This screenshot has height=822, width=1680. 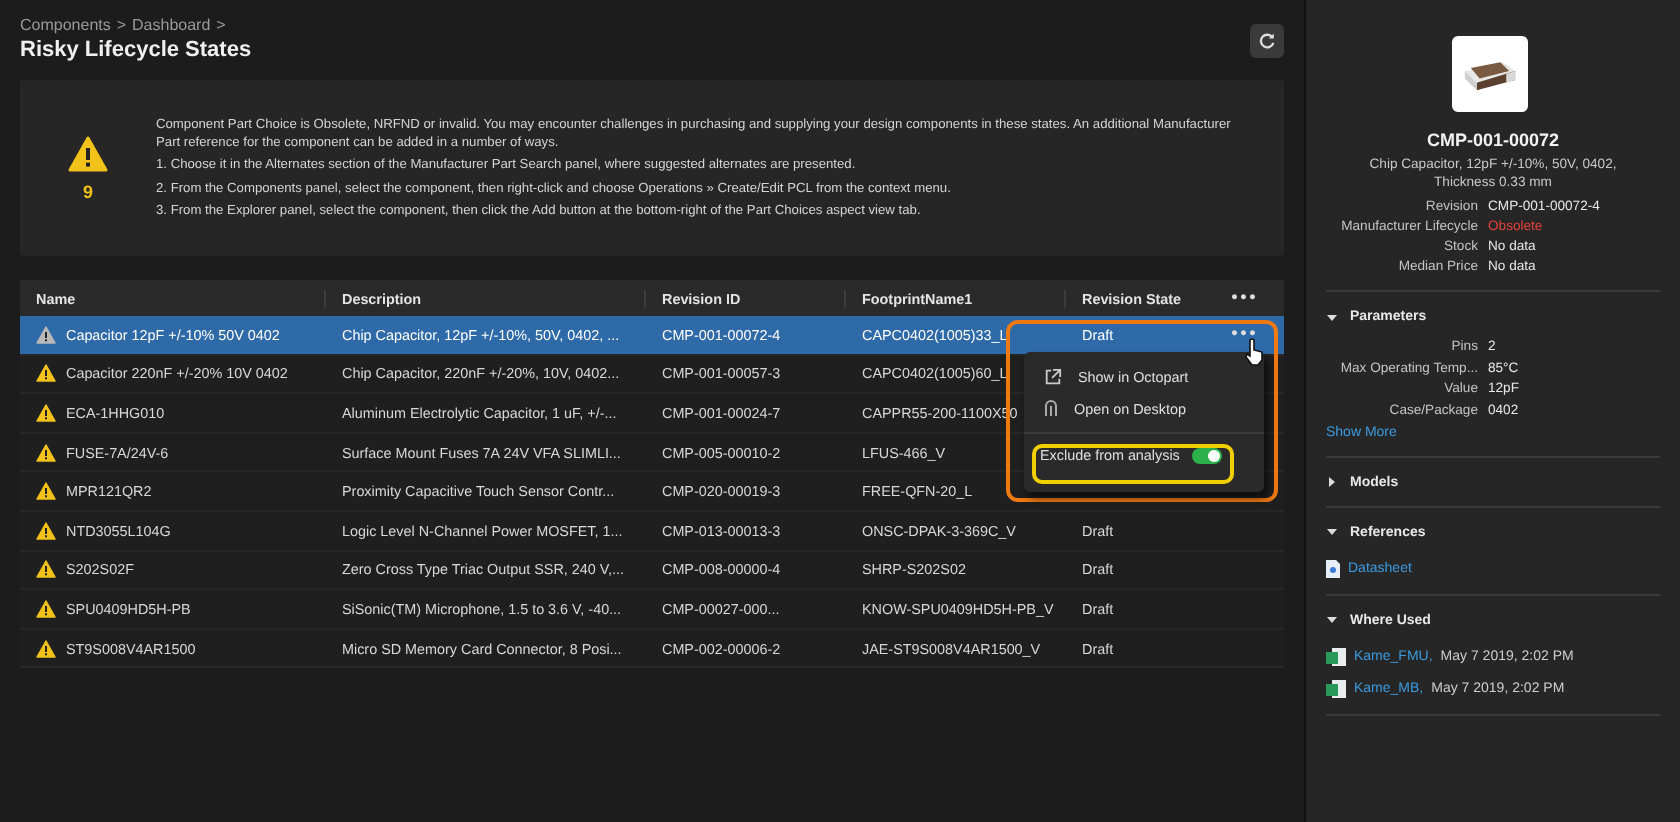 I want to click on refresh-icon, so click(x=1267, y=41).